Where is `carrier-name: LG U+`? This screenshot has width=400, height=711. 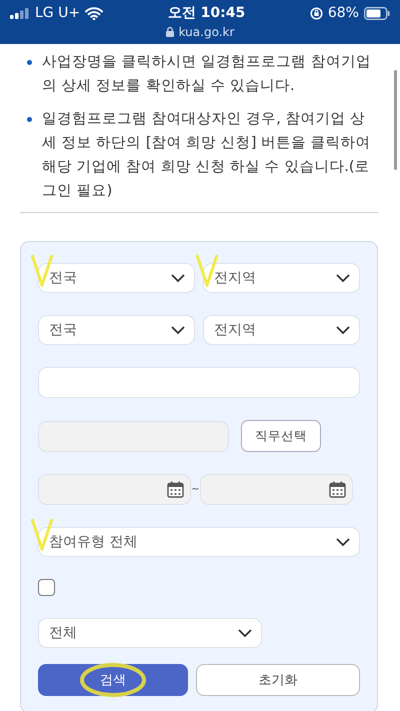
carrier-name: LG U+ is located at coordinates (57, 13).